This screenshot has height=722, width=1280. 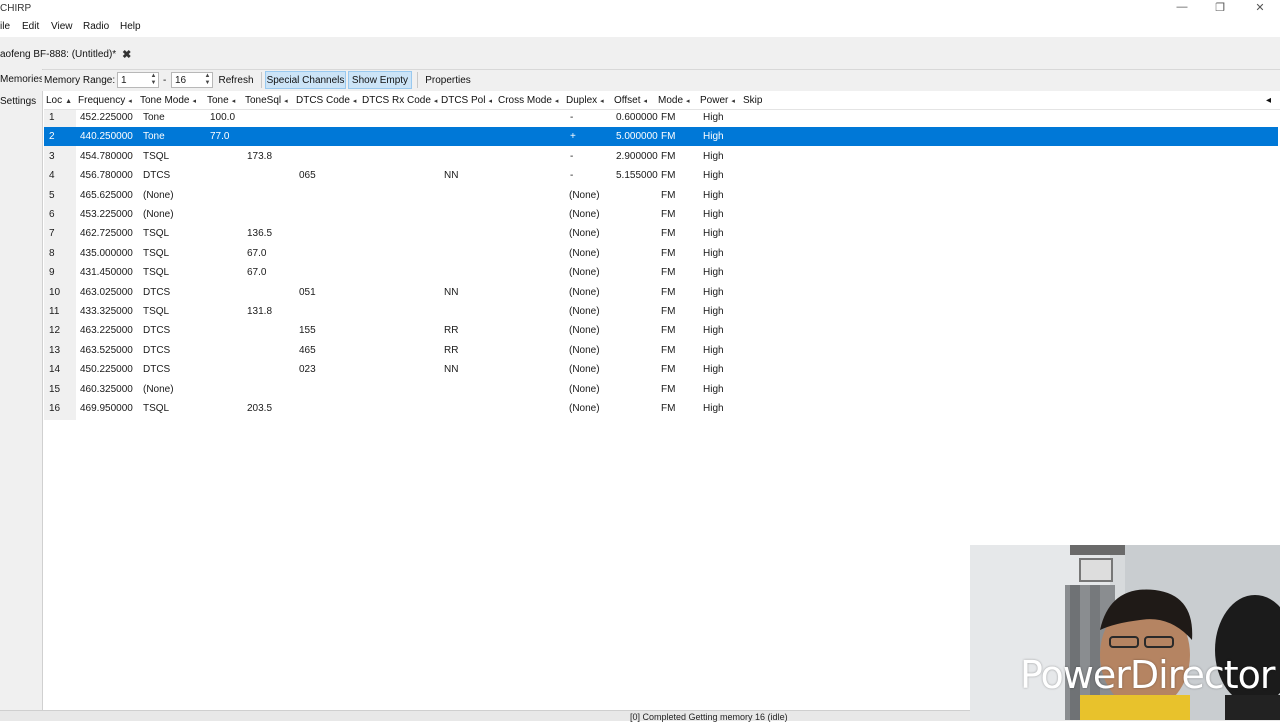 What do you see at coordinates (52, 175) in the screenshot?
I see `cell-loc: 4` at bounding box center [52, 175].